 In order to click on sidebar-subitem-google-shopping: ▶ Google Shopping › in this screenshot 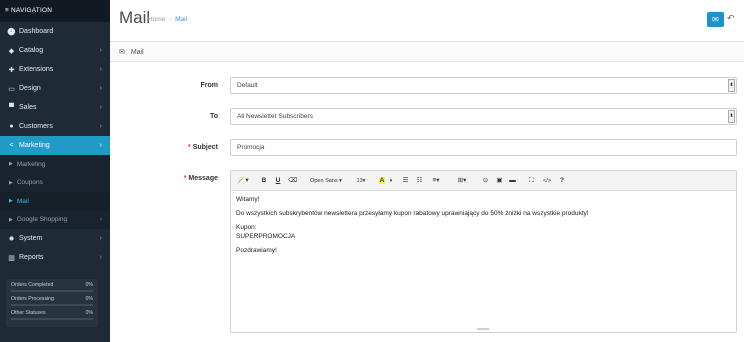, I will do `click(55, 219)`.